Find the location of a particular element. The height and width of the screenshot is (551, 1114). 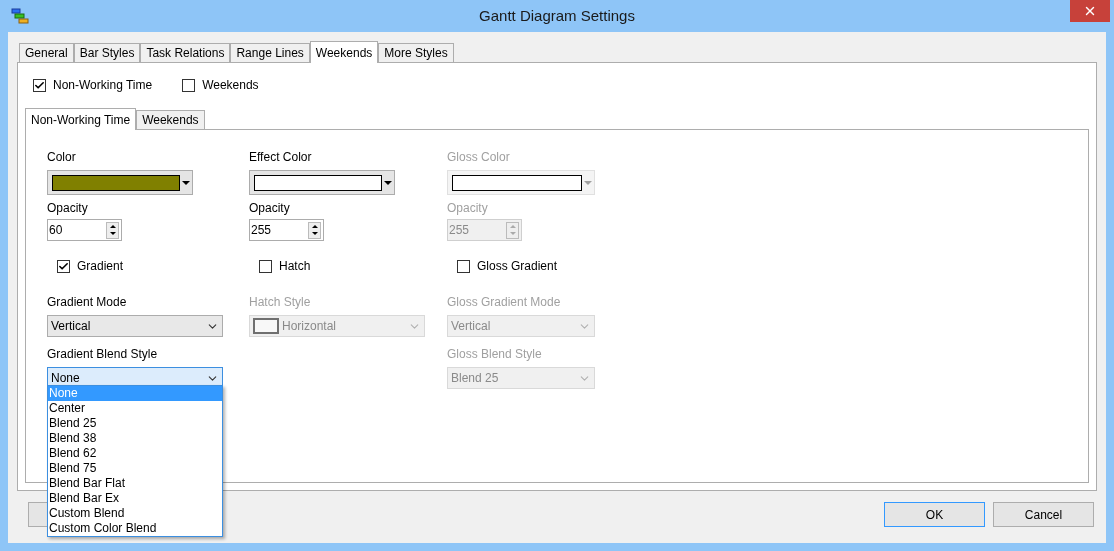

field-label: Gloss Color is located at coordinates (479, 157).